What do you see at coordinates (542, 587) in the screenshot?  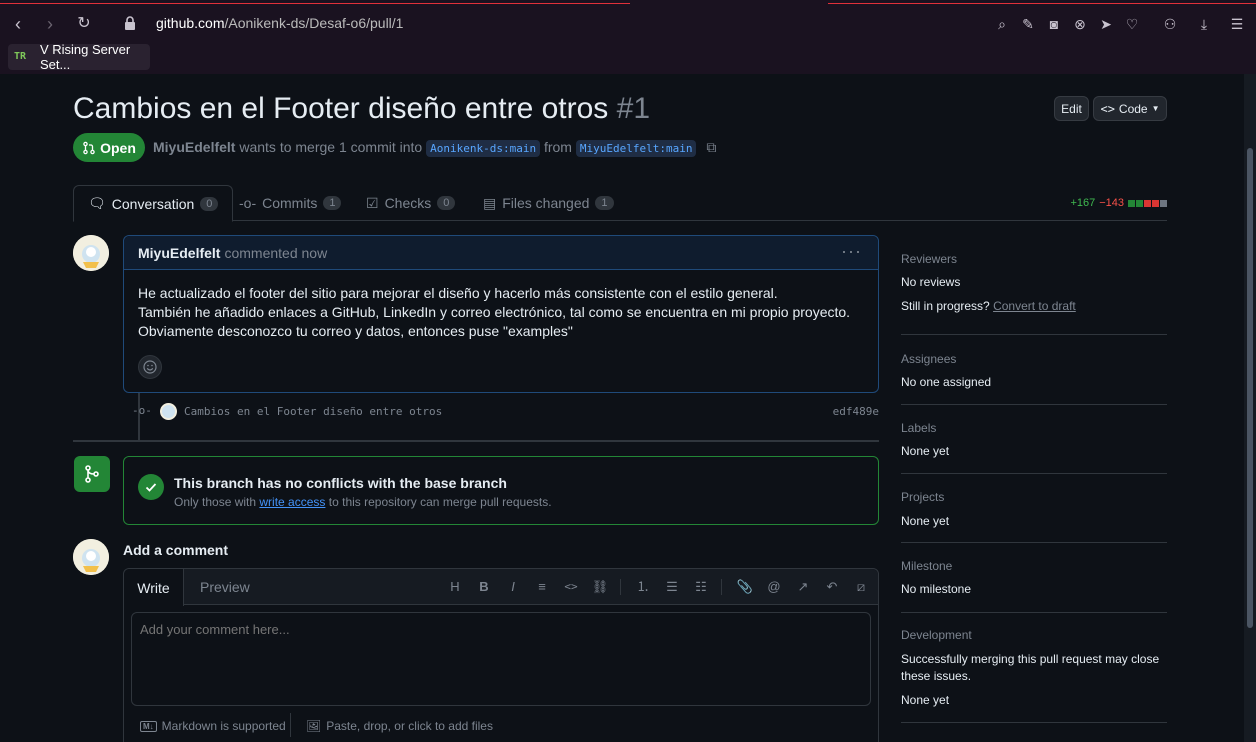 I see `quote-icon: ≡` at bounding box center [542, 587].